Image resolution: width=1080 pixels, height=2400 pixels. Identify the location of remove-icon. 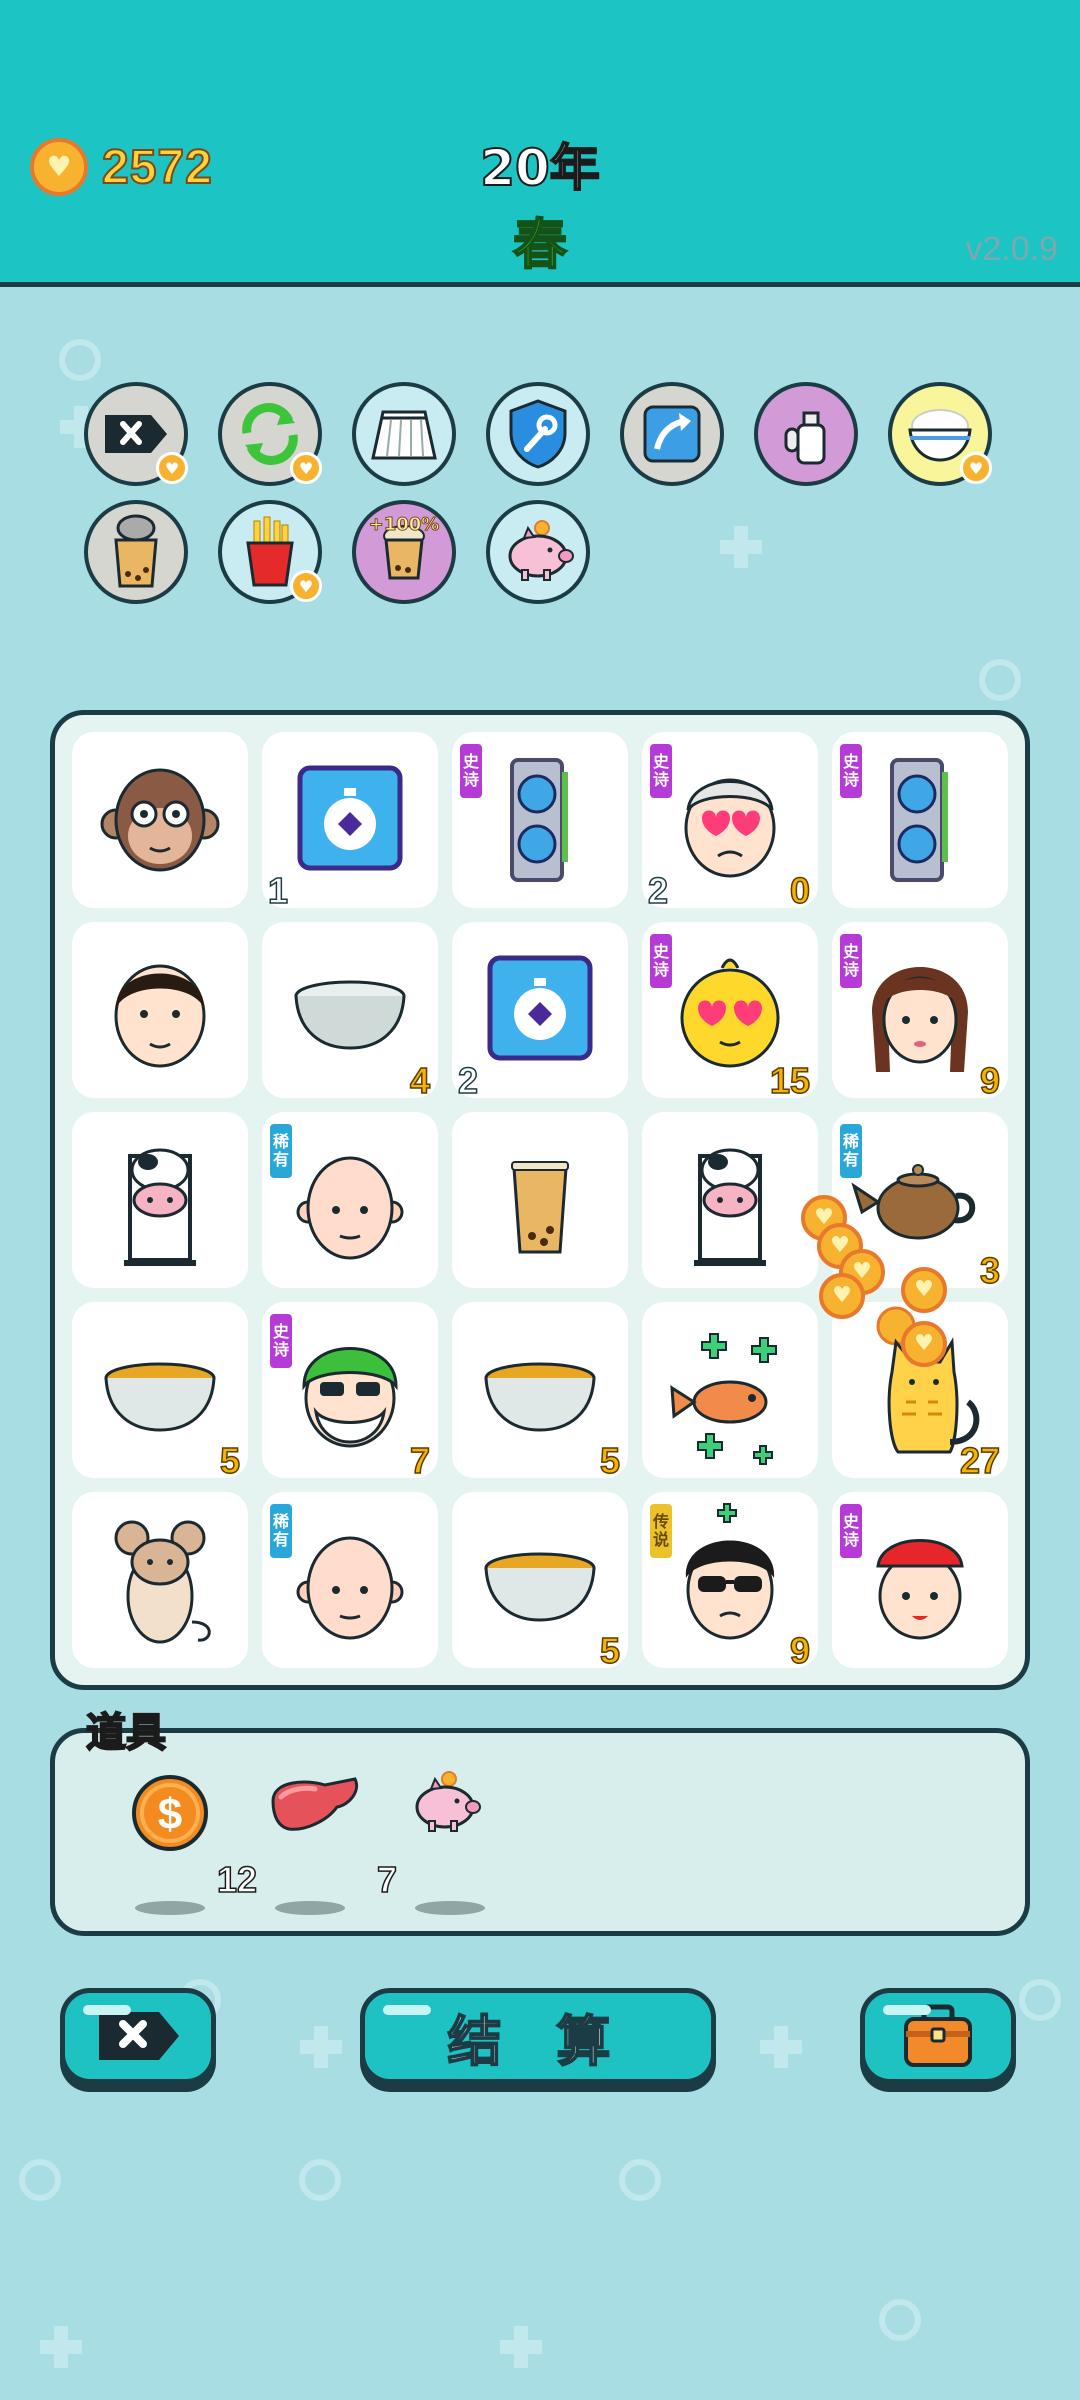
(136, 434).